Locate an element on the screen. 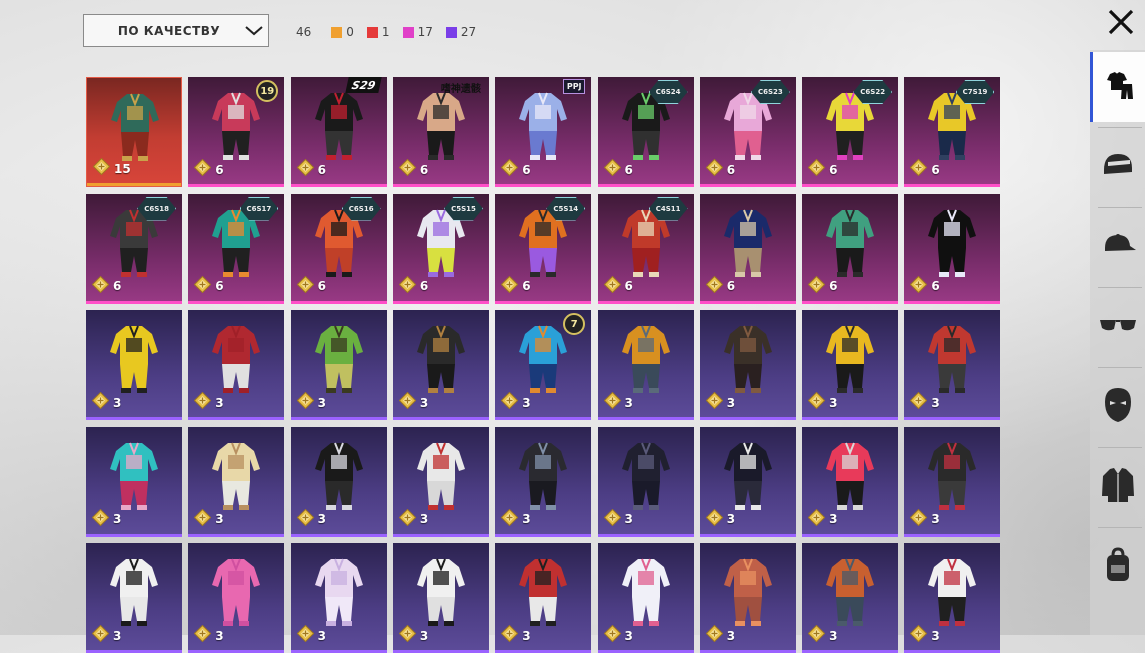  outfit-card: 嗜神遗骸 6 is located at coordinates (440, 132).